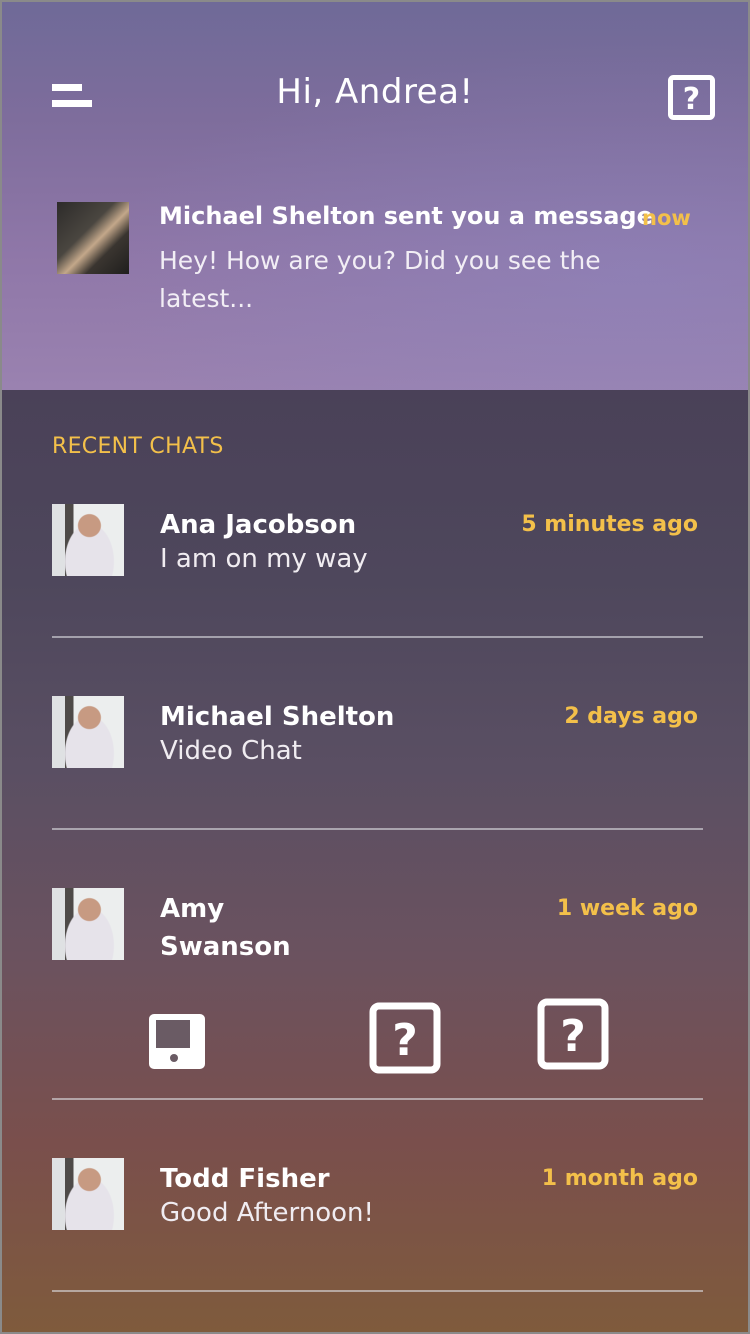 This screenshot has width=750, height=1334. What do you see at coordinates (179, 1043) in the screenshot?
I see `tablet-icon` at bounding box center [179, 1043].